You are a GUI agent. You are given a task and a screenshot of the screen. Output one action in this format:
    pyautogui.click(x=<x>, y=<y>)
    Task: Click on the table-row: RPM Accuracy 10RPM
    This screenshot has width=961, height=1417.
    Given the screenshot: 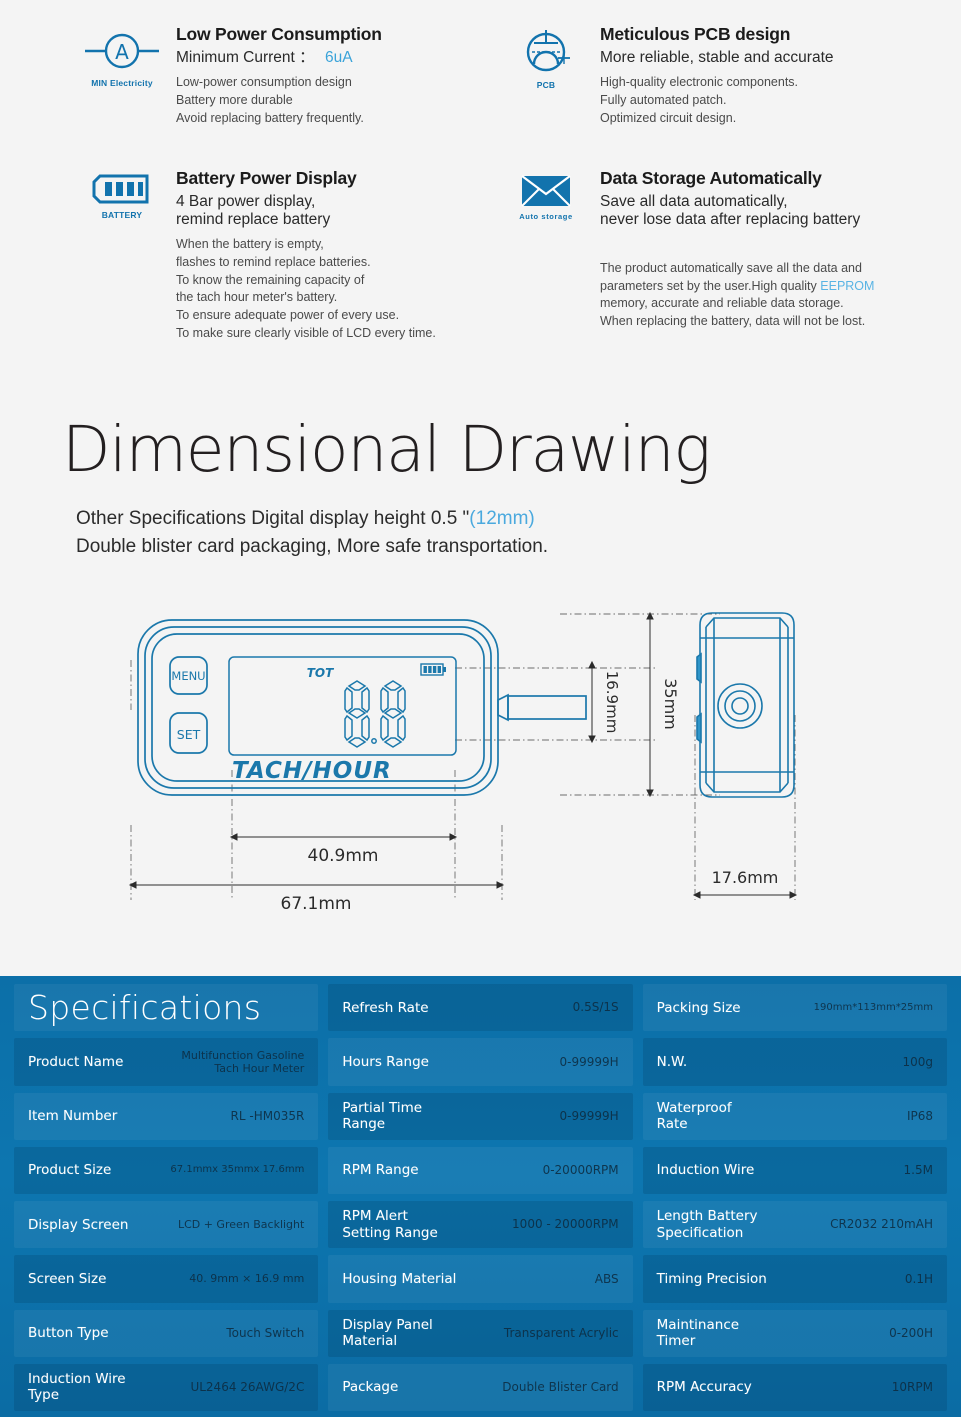 What is the action you would take?
    pyautogui.click(x=794, y=1387)
    